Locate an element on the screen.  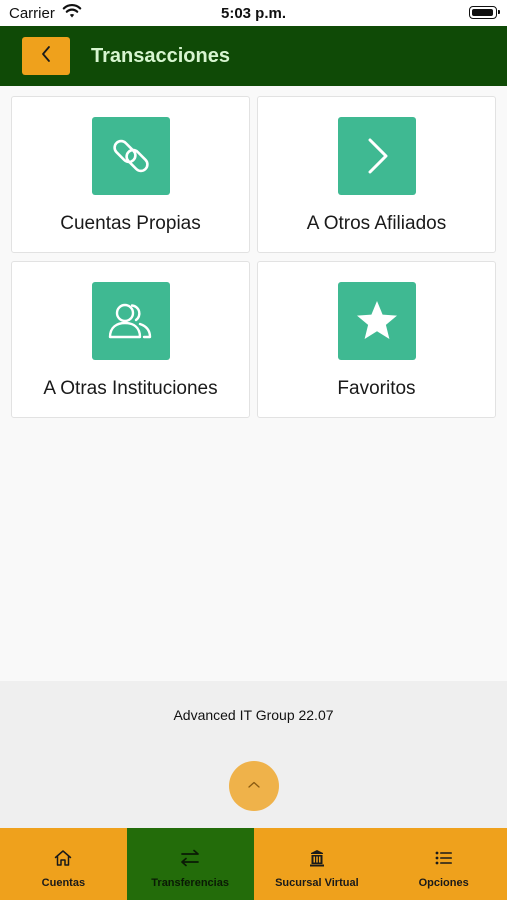
tab-transferencias: Transferencias is located at coordinates (190, 864).